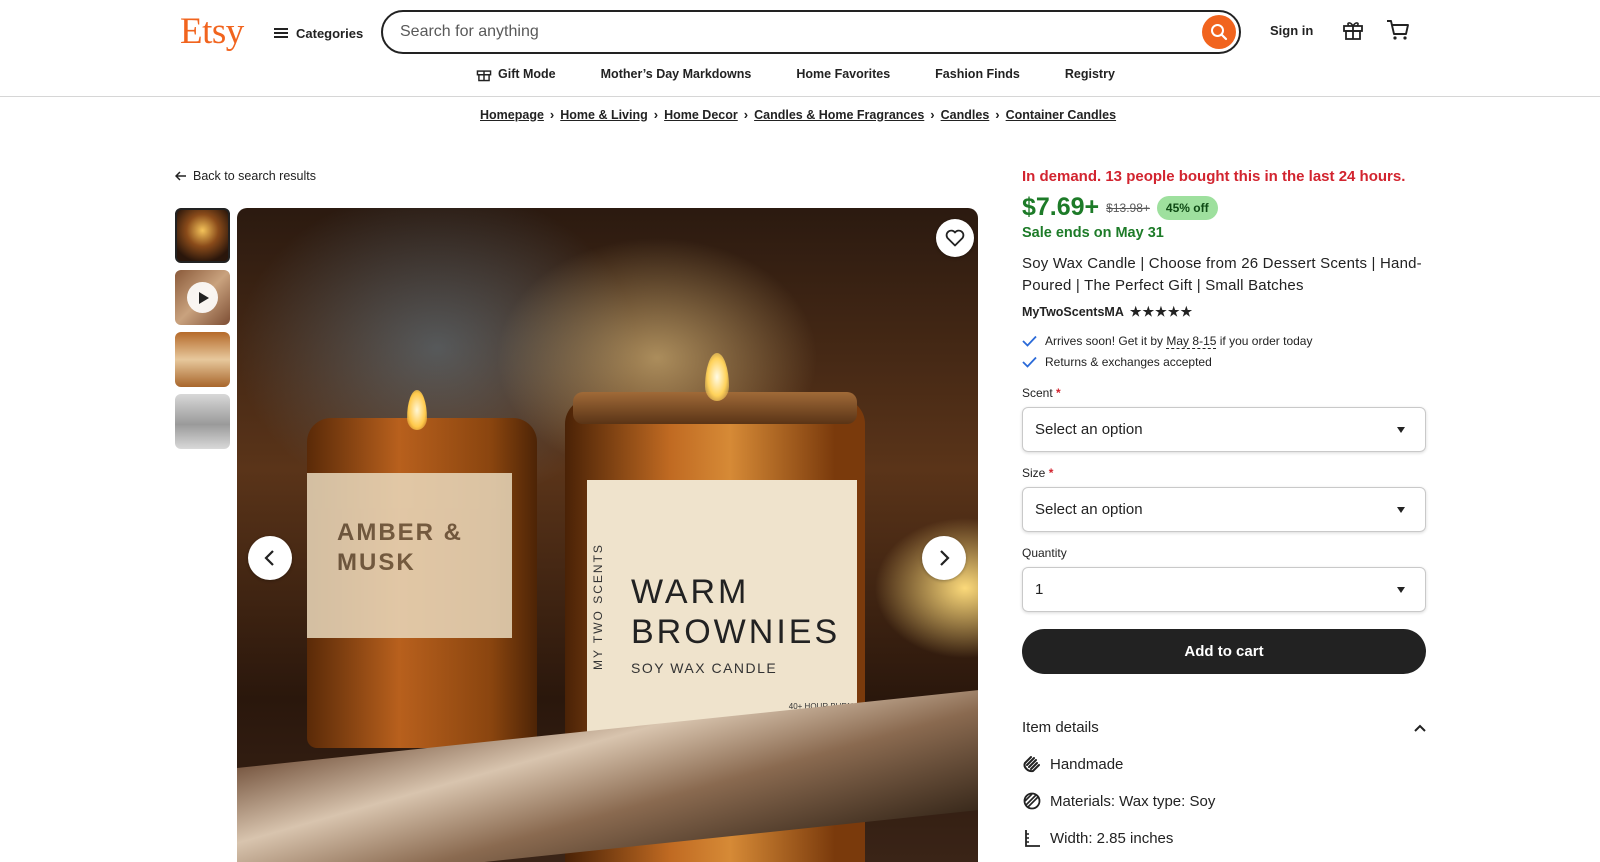 The width and height of the screenshot is (1600, 862). What do you see at coordinates (1291, 30) in the screenshot?
I see `sign-in-link: Sign in` at bounding box center [1291, 30].